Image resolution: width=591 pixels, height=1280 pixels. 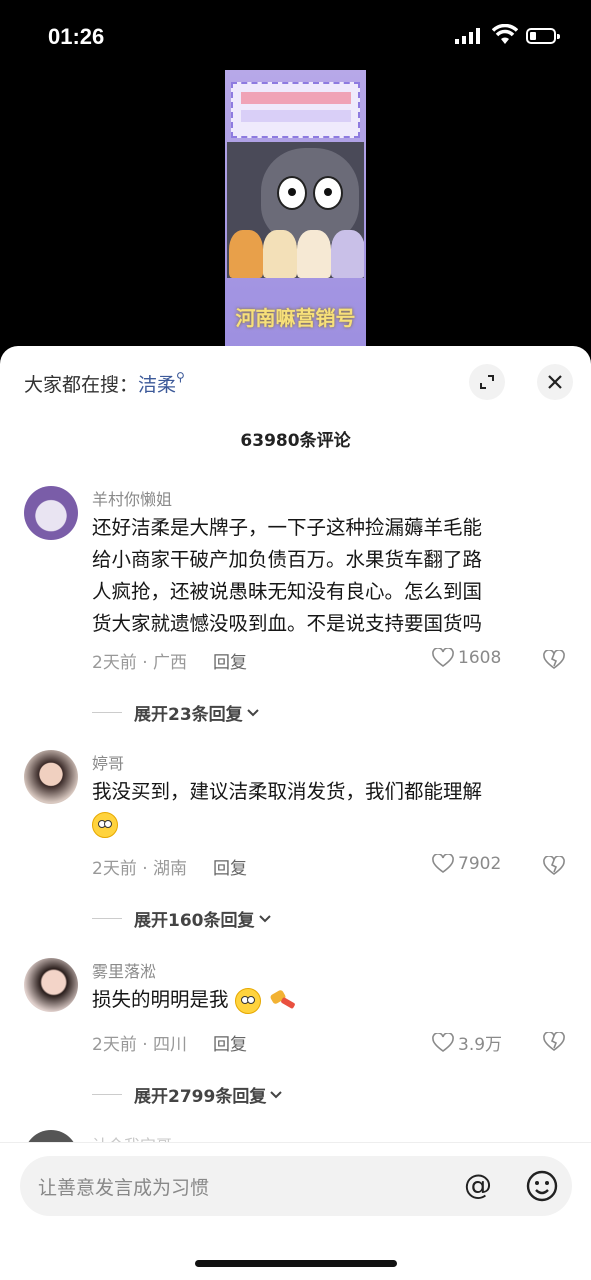 What do you see at coordinates (140, 663) in the screenshot?
I see `comment-time-location: 2天前 · 广西` at bounding box center [140, 663].